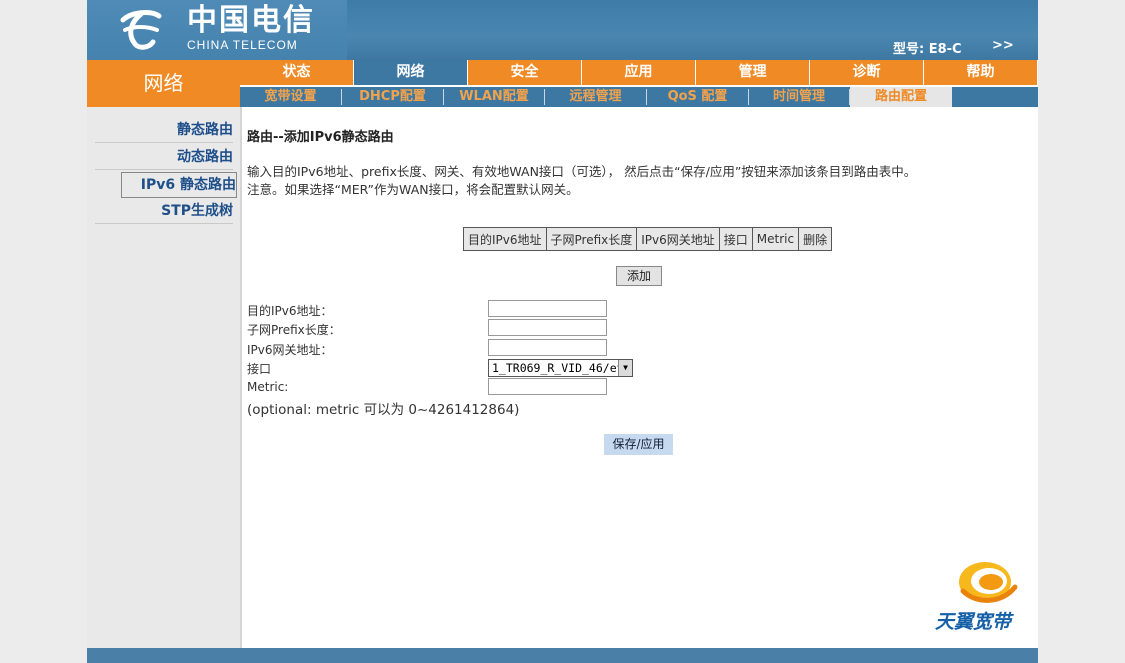  Describe the element at coordinates (141, 30) in the screenshot. I see `china-telecom-logo-icon` at that location.